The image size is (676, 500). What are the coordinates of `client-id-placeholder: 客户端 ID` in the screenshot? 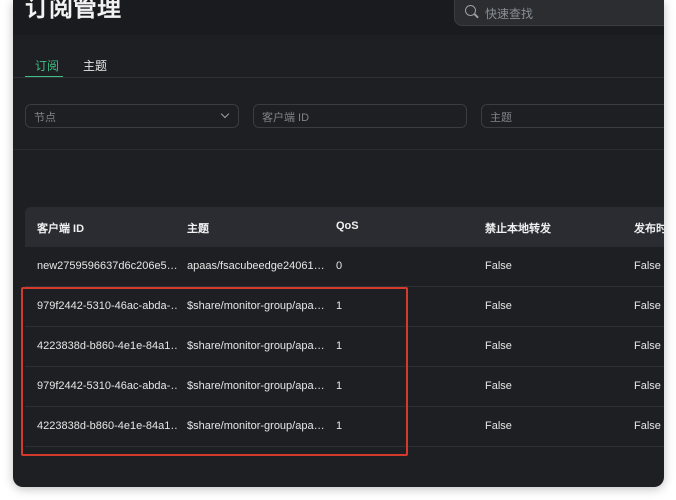 It's located at (286, 118).